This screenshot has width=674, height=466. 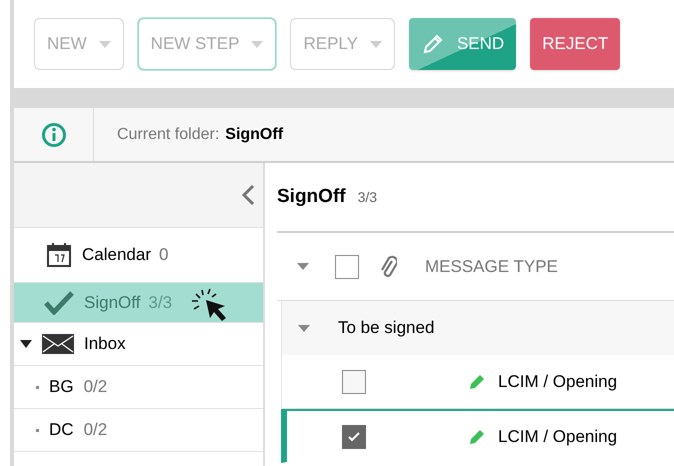 I want to click on folder-count: 3/3, so click(x=368, y=197).